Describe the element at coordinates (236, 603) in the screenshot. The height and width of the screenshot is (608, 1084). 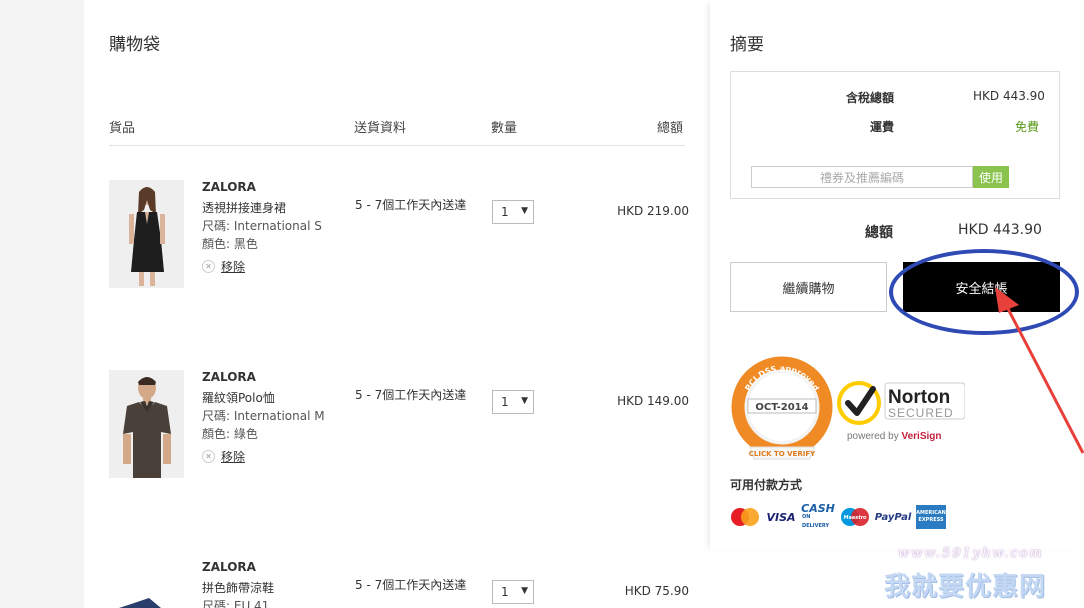
I see `product-size: 尺碼: EU 41` at that location.